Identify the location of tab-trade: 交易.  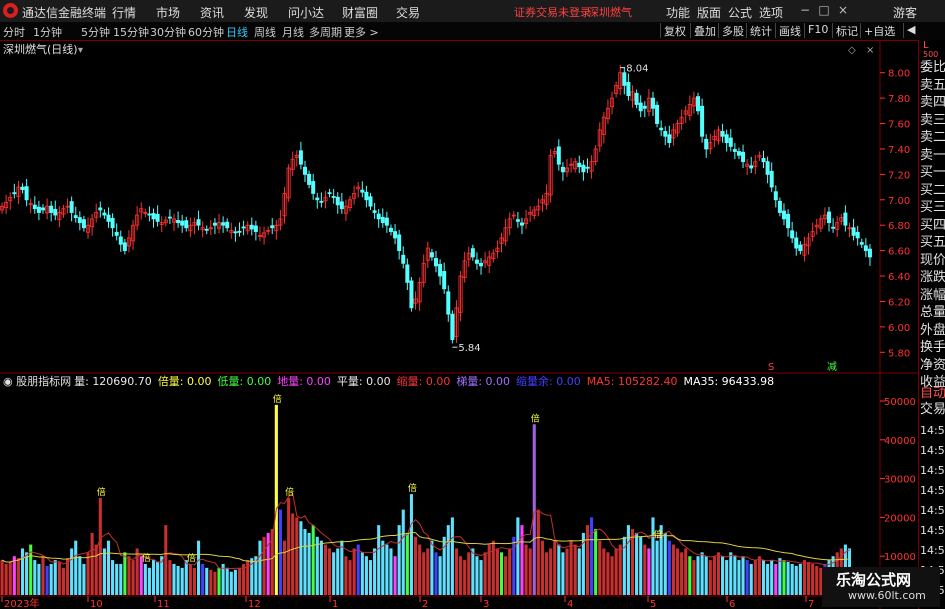
(932, 410).